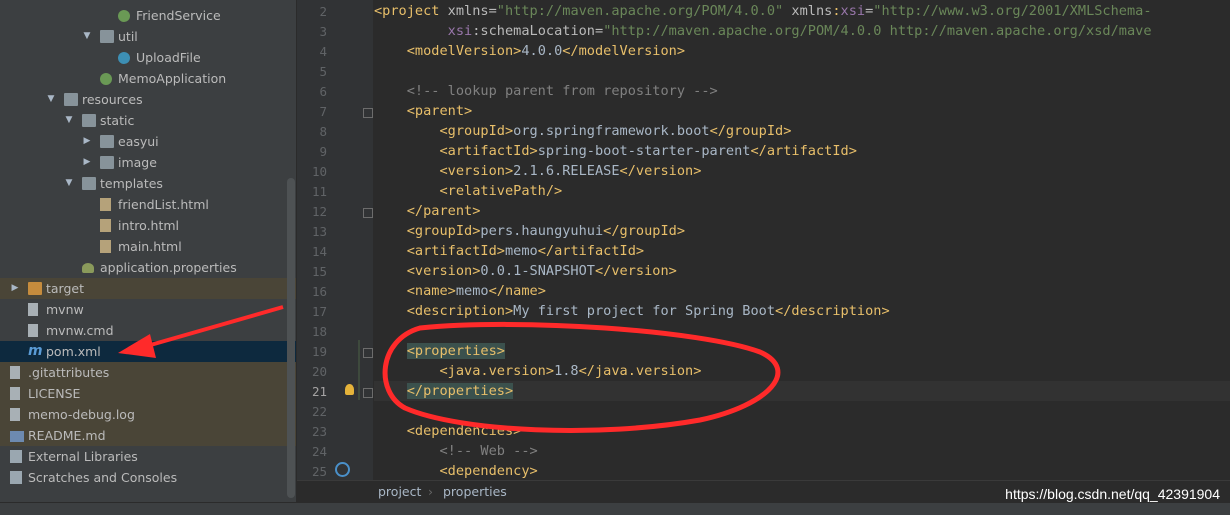  I want to click on properties-file-icon, so click(88, 268).